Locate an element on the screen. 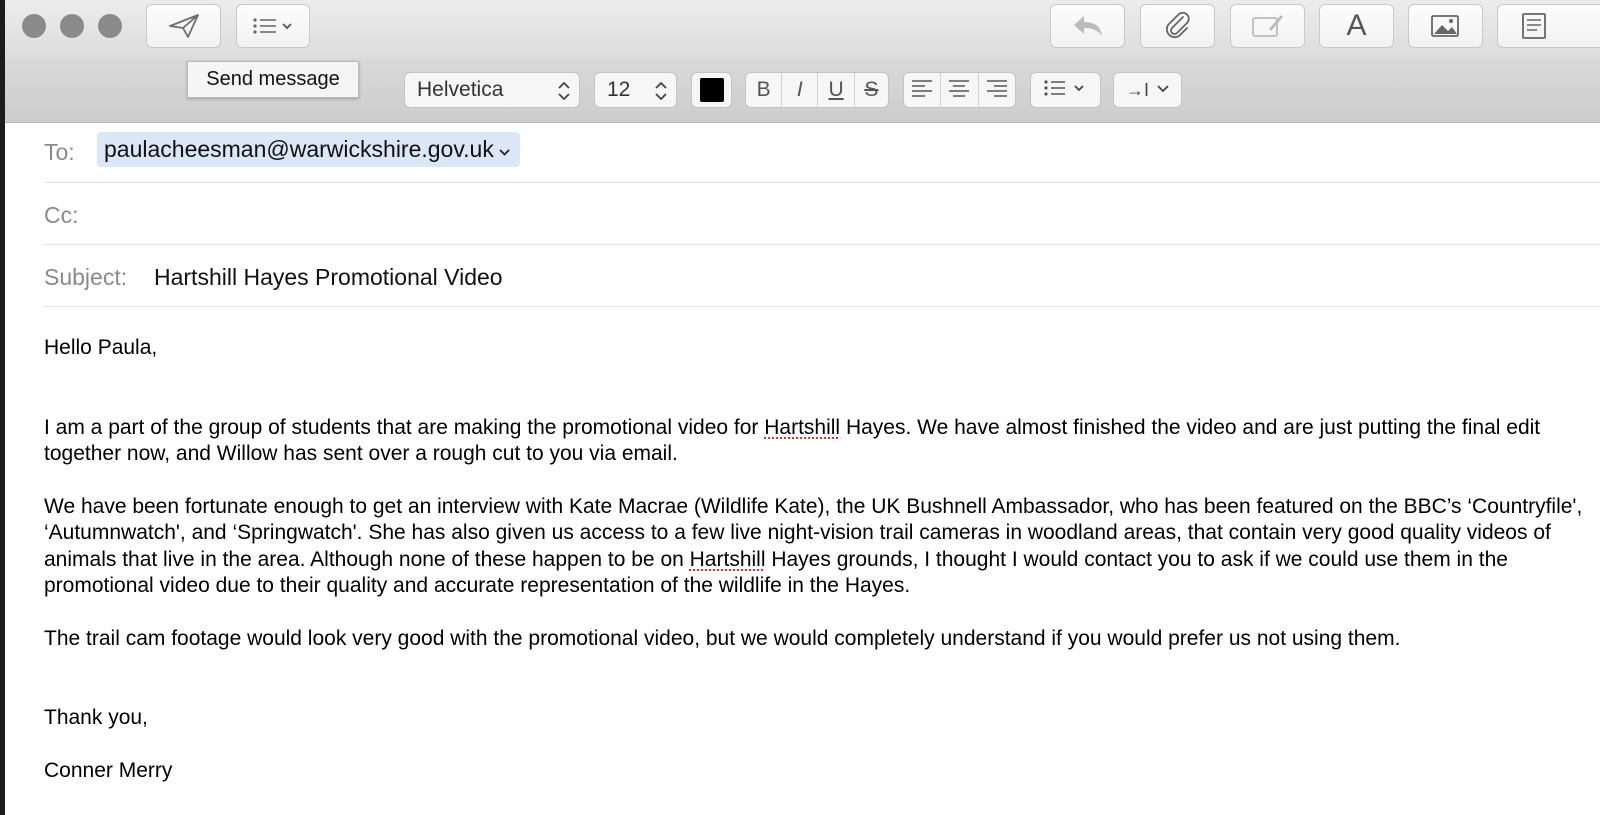 This screenshot has height=815, width=1600. greeting: Hello Paula, is located at coordinates (101, 347).